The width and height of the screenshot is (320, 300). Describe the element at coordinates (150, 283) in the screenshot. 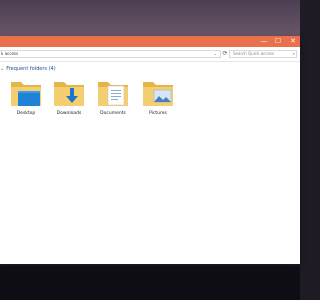

I see `taskbar` at that location.